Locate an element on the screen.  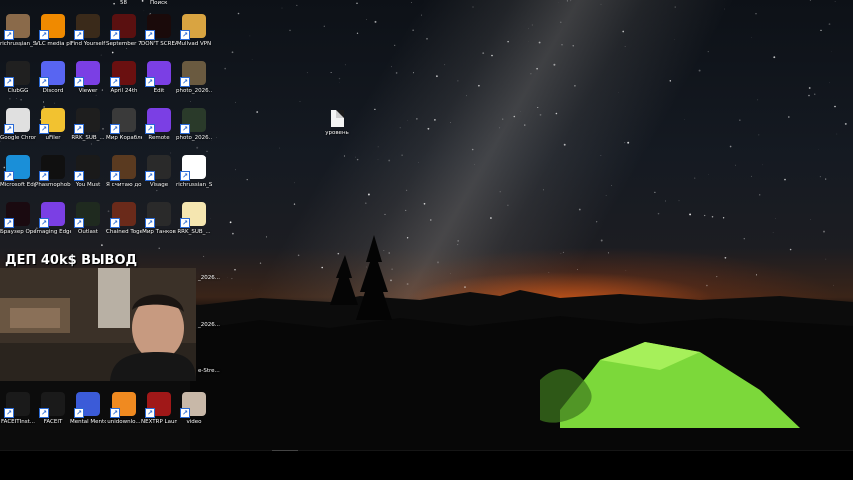
desktop-icon-label: Браузер Opera GX is located at coordinates (18, 232).